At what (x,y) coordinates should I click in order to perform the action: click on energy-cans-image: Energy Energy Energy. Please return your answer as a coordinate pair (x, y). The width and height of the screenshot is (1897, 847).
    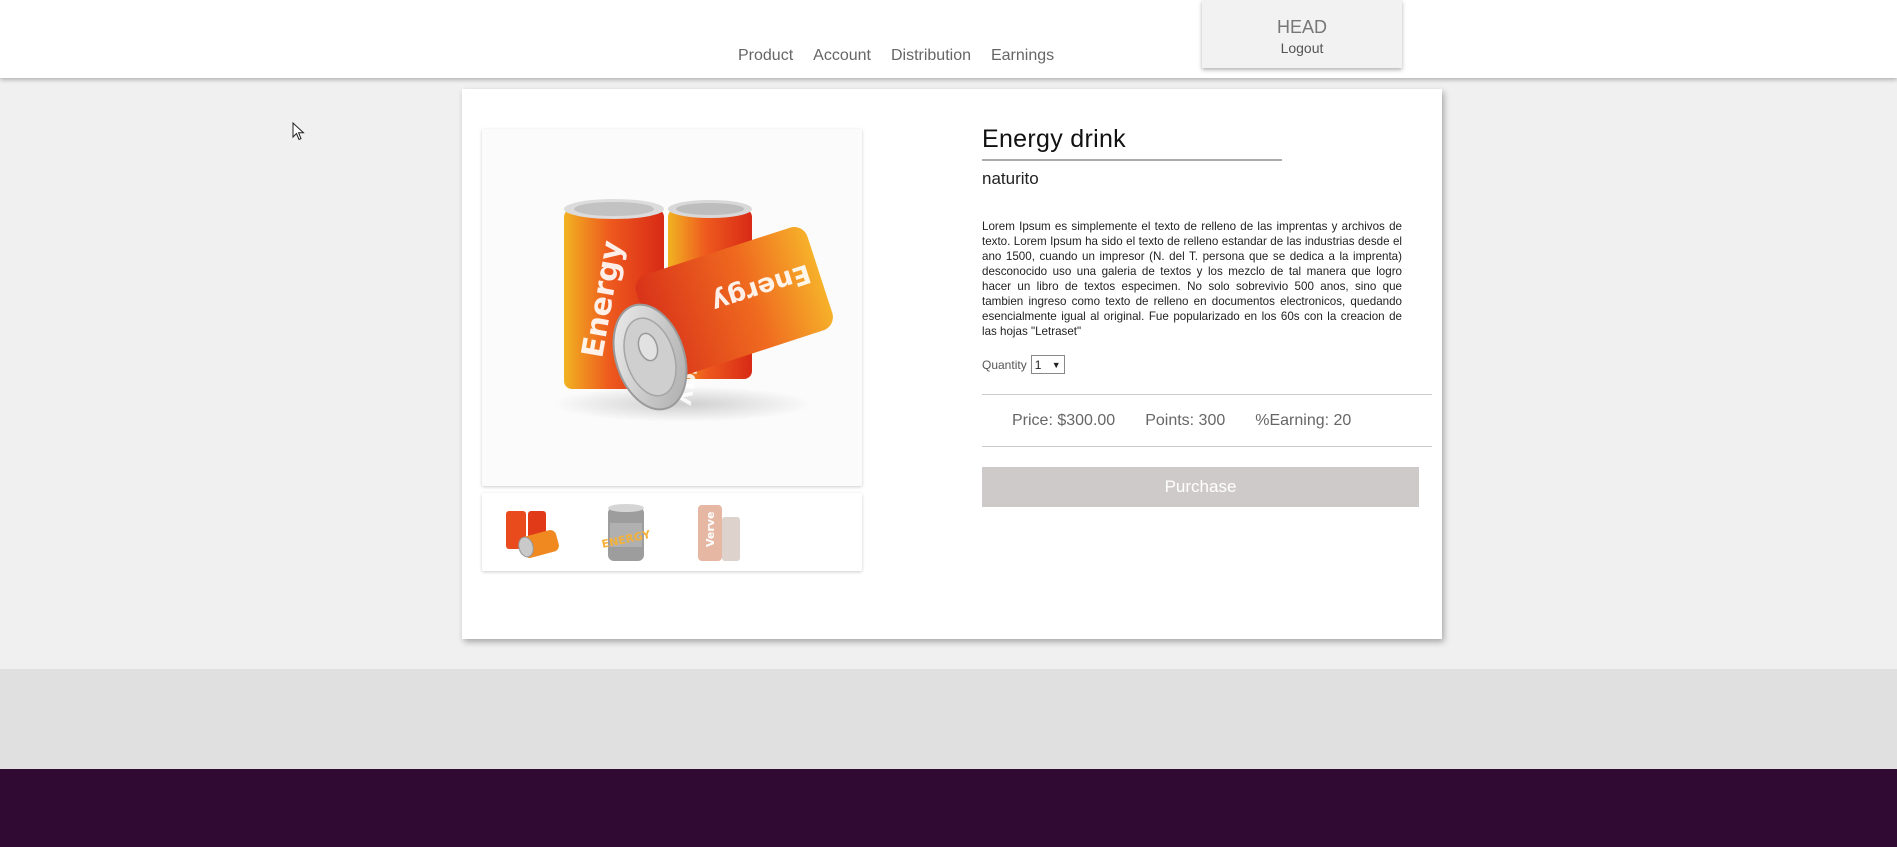
    Looking at the image, I should click on (692, 310).